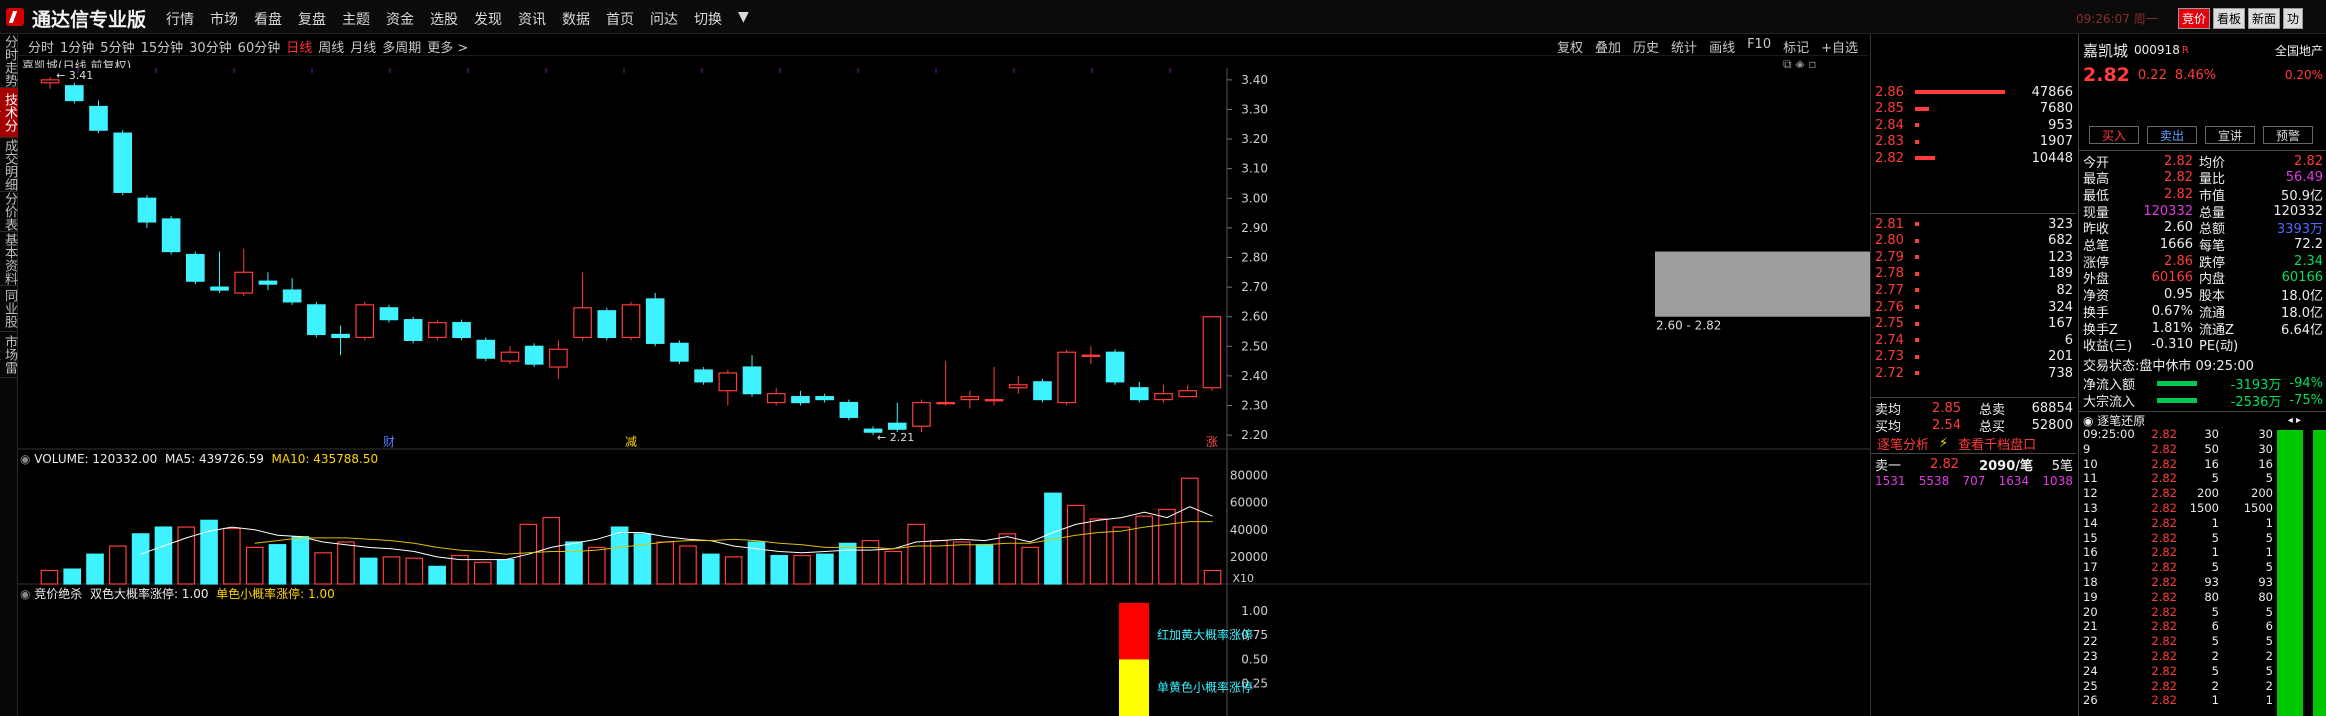 The image size is (2326, 716). What do you see at coordinates (259, 46) in the screenshot?
I see `period-tab: 60分钟` at bounding box center [259, 46].